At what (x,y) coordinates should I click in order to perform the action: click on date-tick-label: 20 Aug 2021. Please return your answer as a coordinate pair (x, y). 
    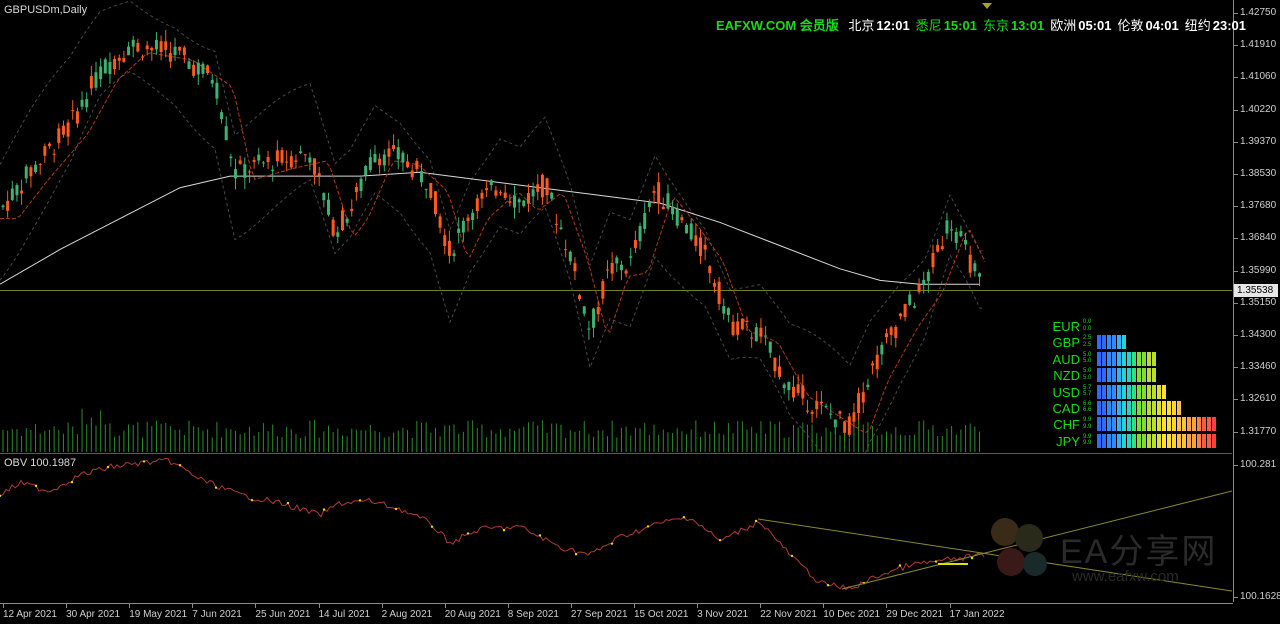
    Looking at the image, I should click on (472, 612).